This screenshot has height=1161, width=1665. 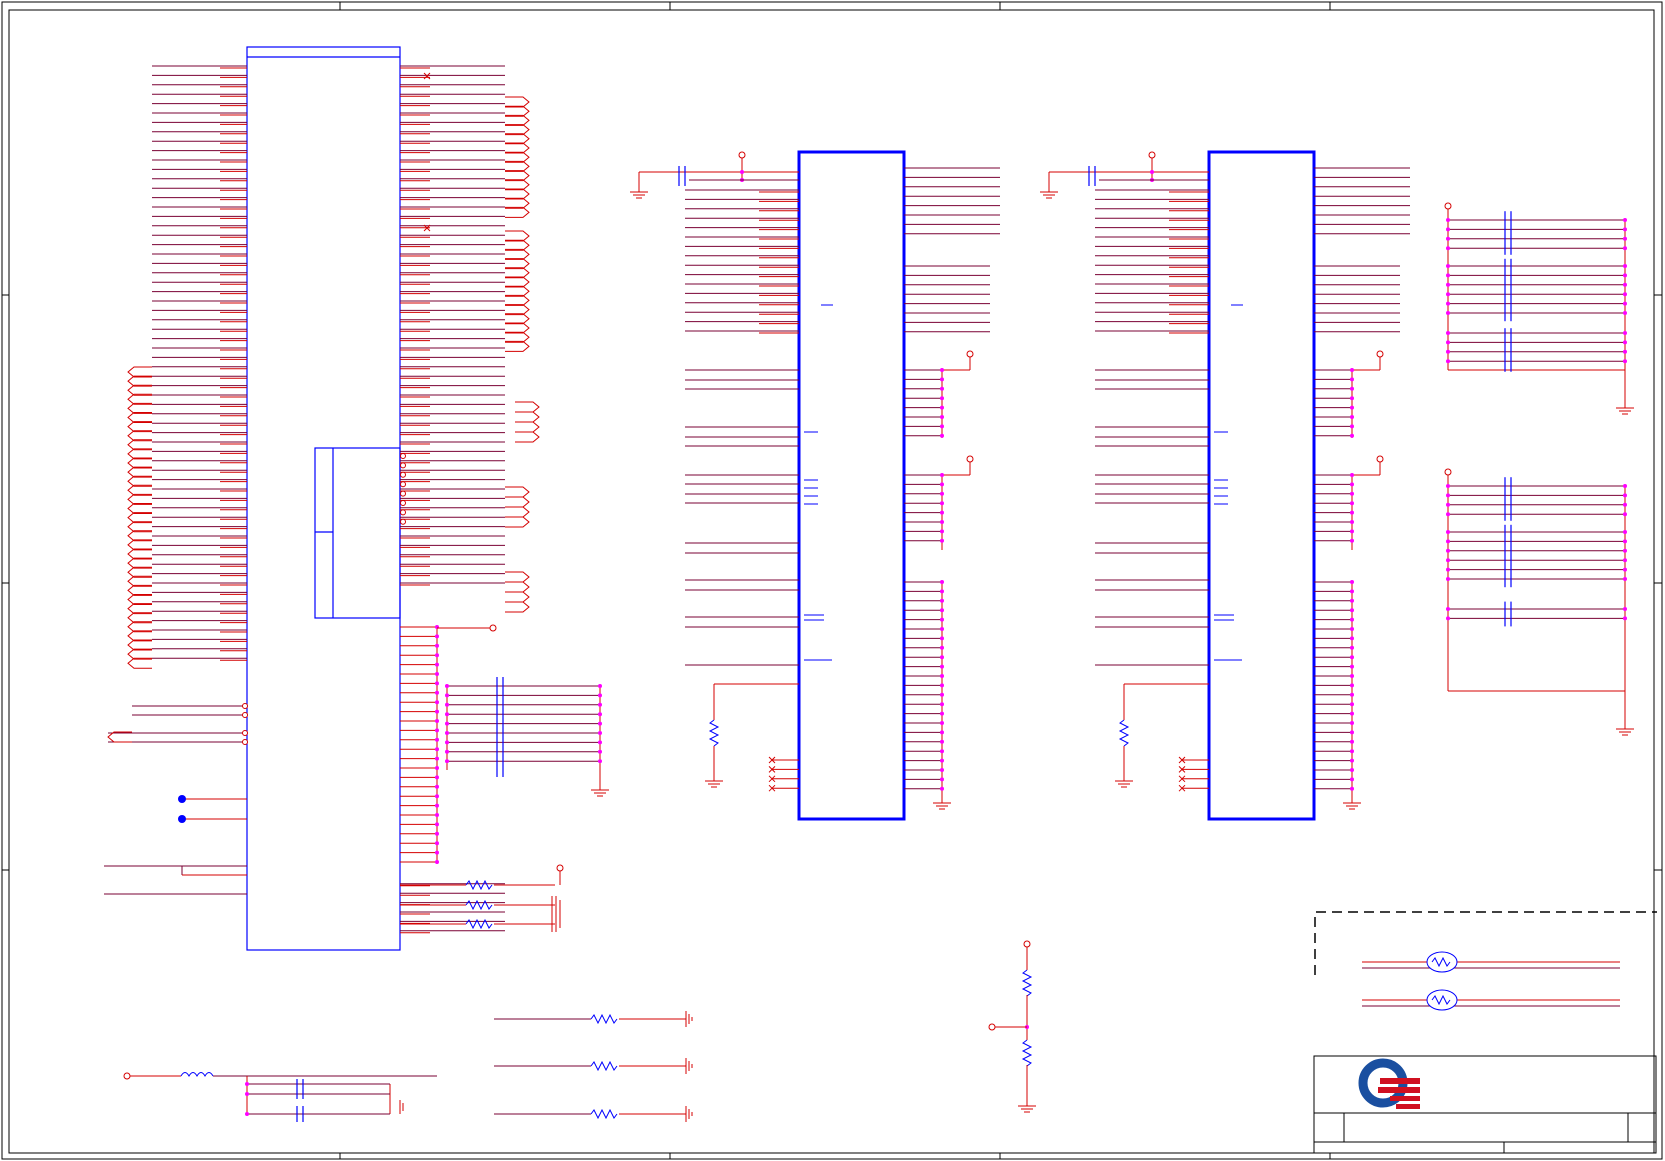 I want to click on left-port-stack, so click(x=139, y=517).